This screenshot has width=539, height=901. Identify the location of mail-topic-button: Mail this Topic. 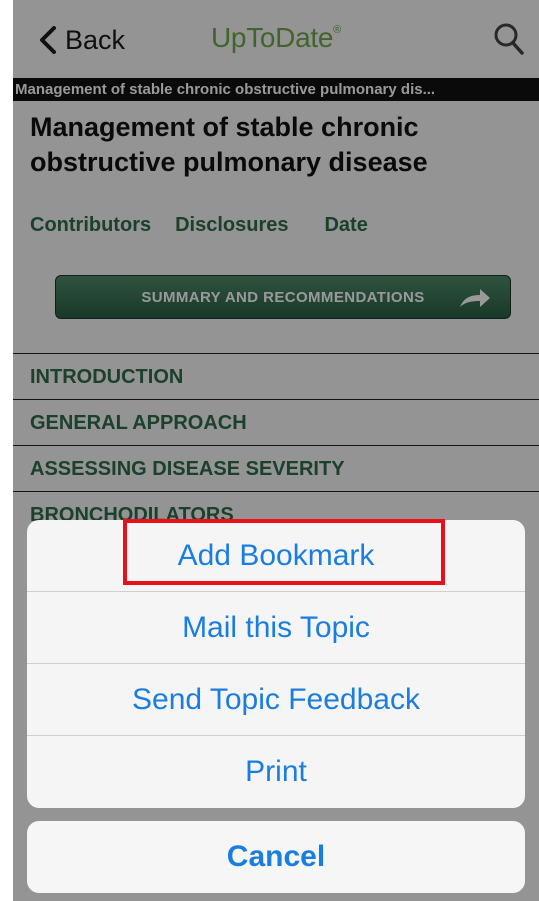
(276, 628).